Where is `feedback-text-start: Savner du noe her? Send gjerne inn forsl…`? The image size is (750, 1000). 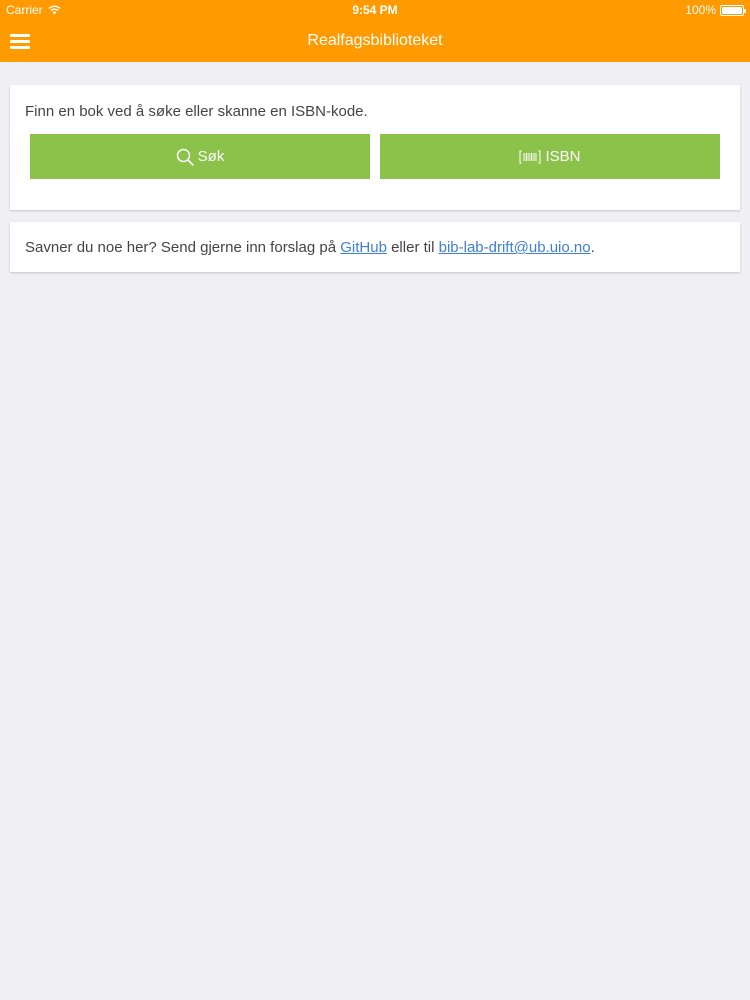
feedback-text-start: Savner du noe her? Send gjerne inn forsl… is located at coordinates (183, 247).